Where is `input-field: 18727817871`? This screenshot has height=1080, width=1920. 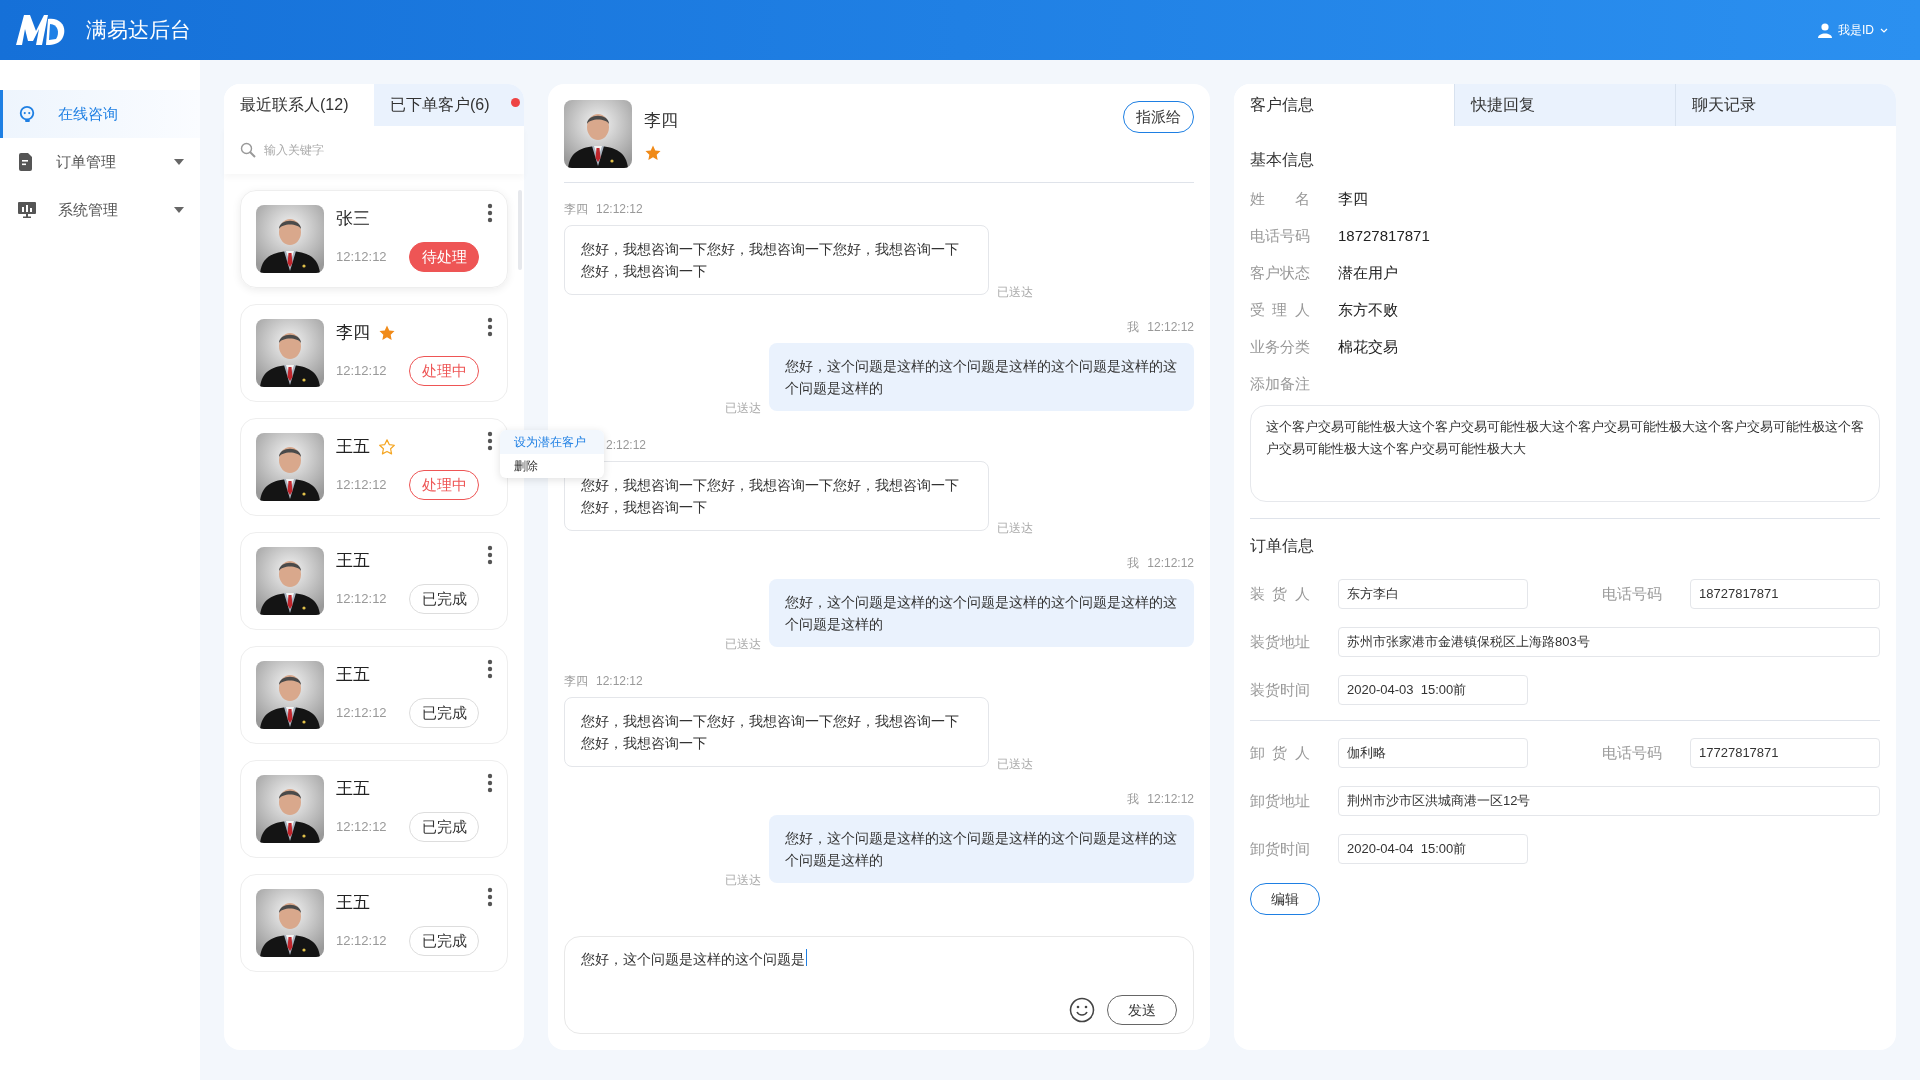 input-field: 18727817871 is located at coordinates (1785, 594).